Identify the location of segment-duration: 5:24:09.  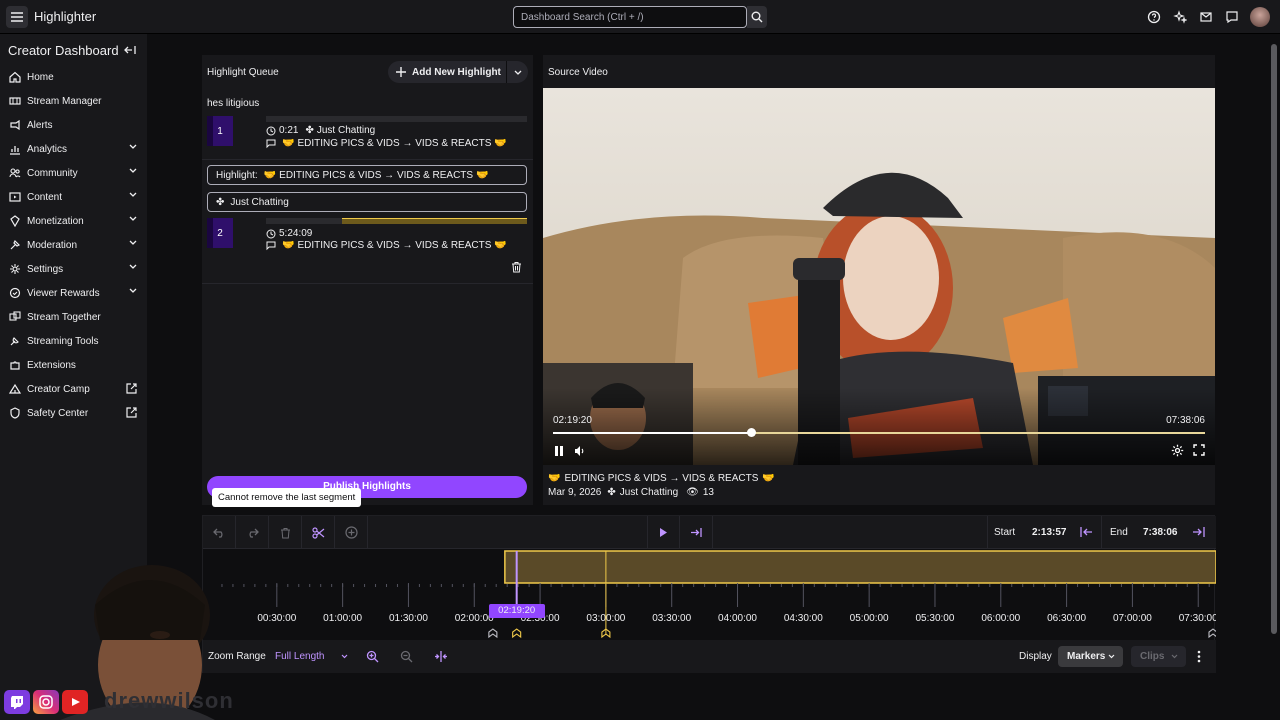
(296, 233).